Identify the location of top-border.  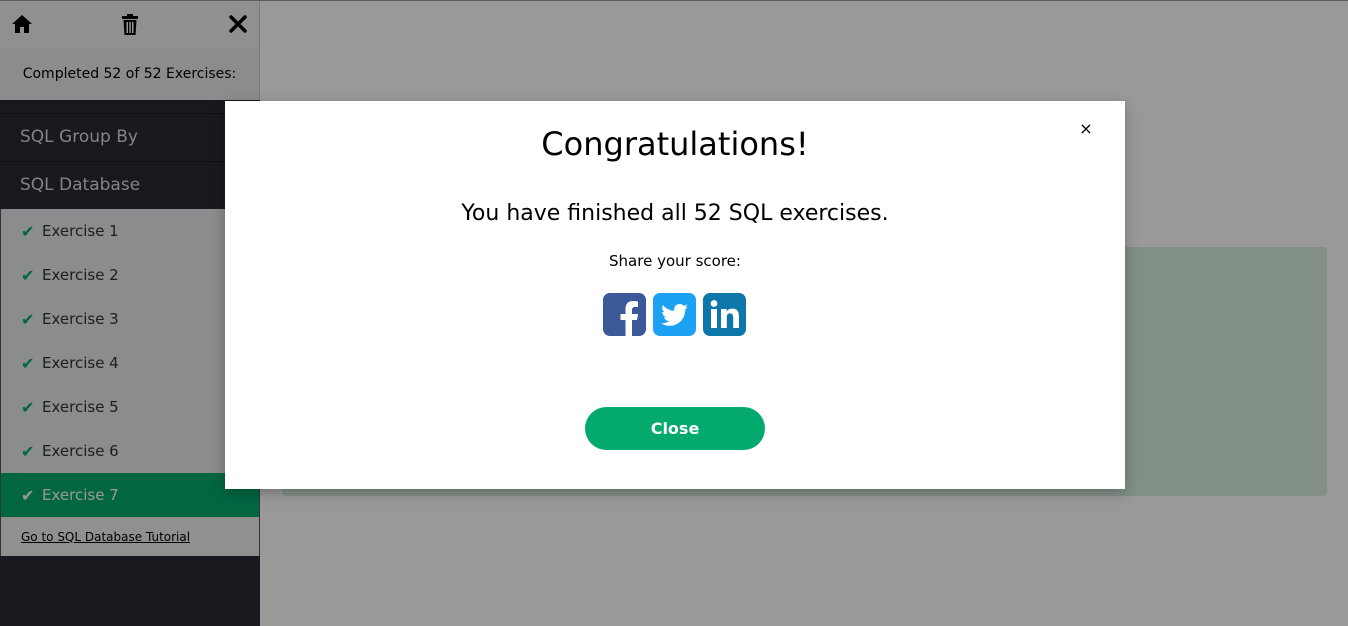
(674, 0).